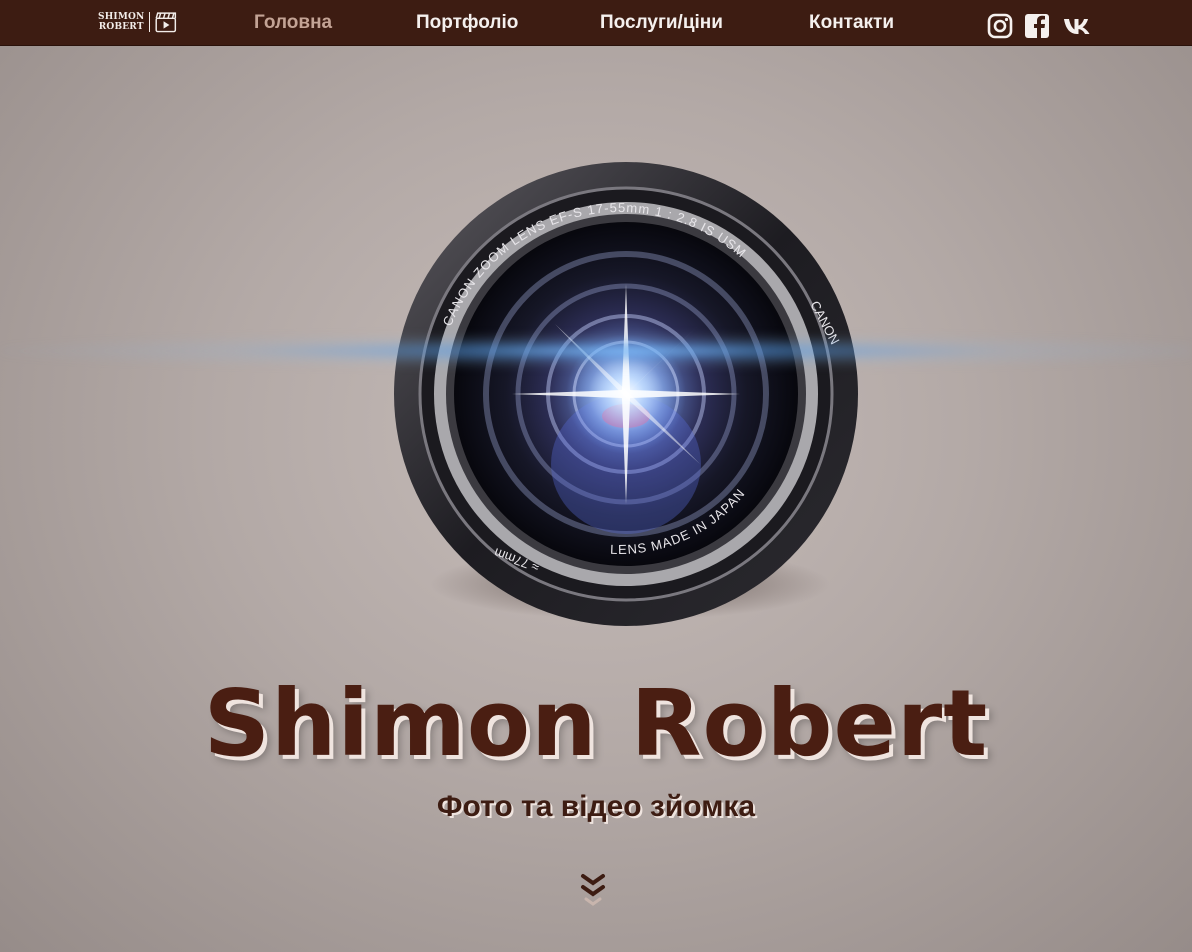 Image resolution: width=1192 pixels, height=952 pixels. What do you see at coordinates (596, 806) in the screenshot?
I see `hero-subtitle: Фото та відео зйомка` at bounding box center [596, 806].